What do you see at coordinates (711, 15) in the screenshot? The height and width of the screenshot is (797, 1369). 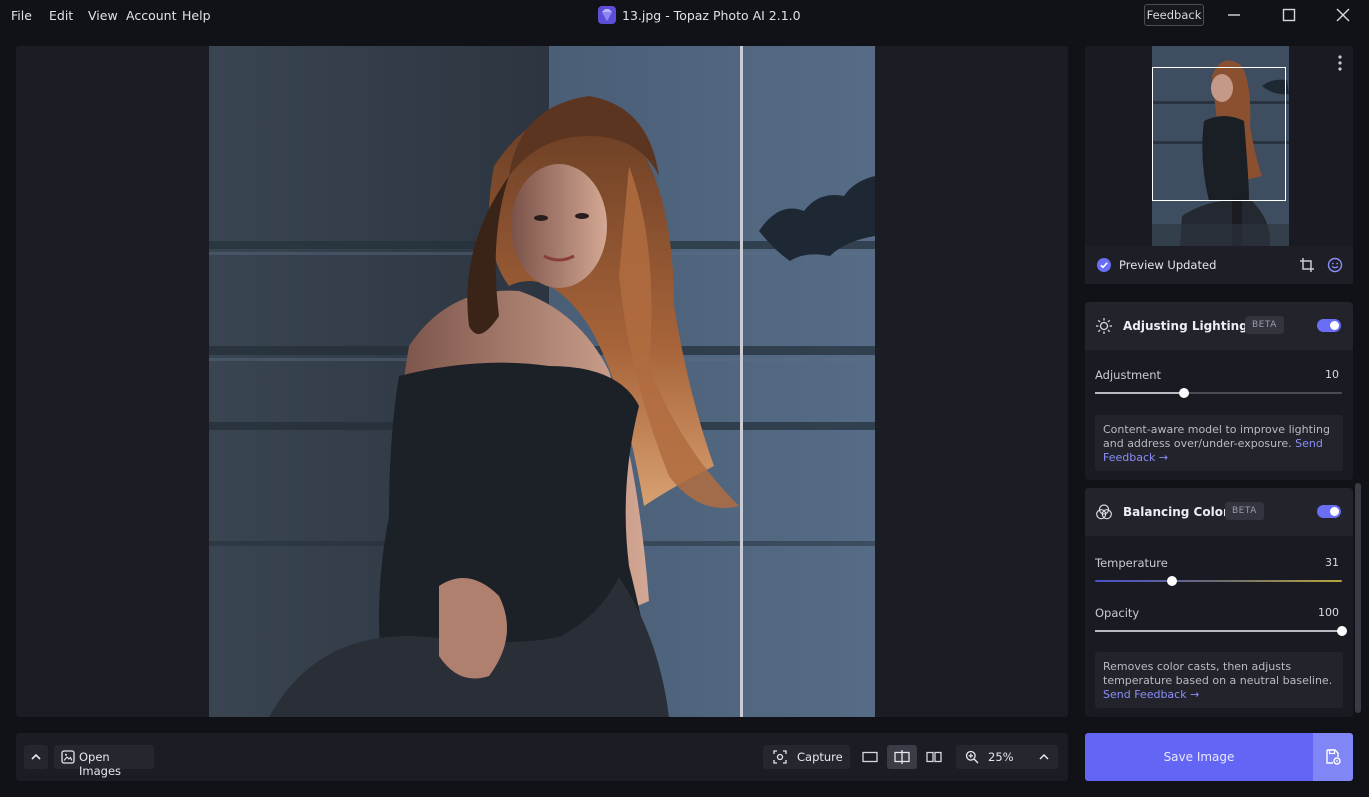 I see `window-title: 13.jpg - Topaz Photo AI 2.1.0` at bounding box center [711, 15].